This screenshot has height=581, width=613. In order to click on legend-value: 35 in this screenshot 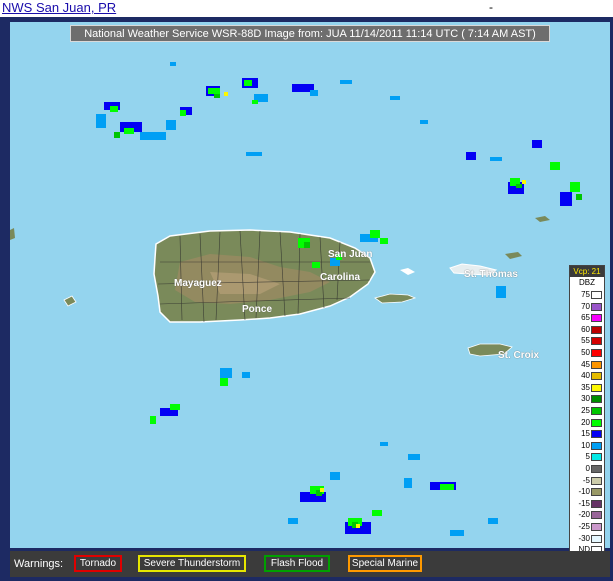, I will do `click(585, 387)`.